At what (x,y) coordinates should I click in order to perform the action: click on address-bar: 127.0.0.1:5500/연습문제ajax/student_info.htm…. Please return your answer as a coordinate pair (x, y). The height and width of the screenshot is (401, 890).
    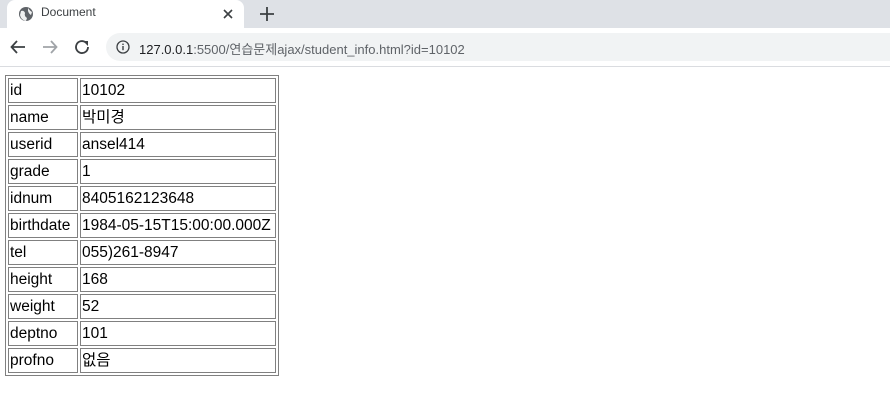
    Looking at the image, I should click on (498, 47).